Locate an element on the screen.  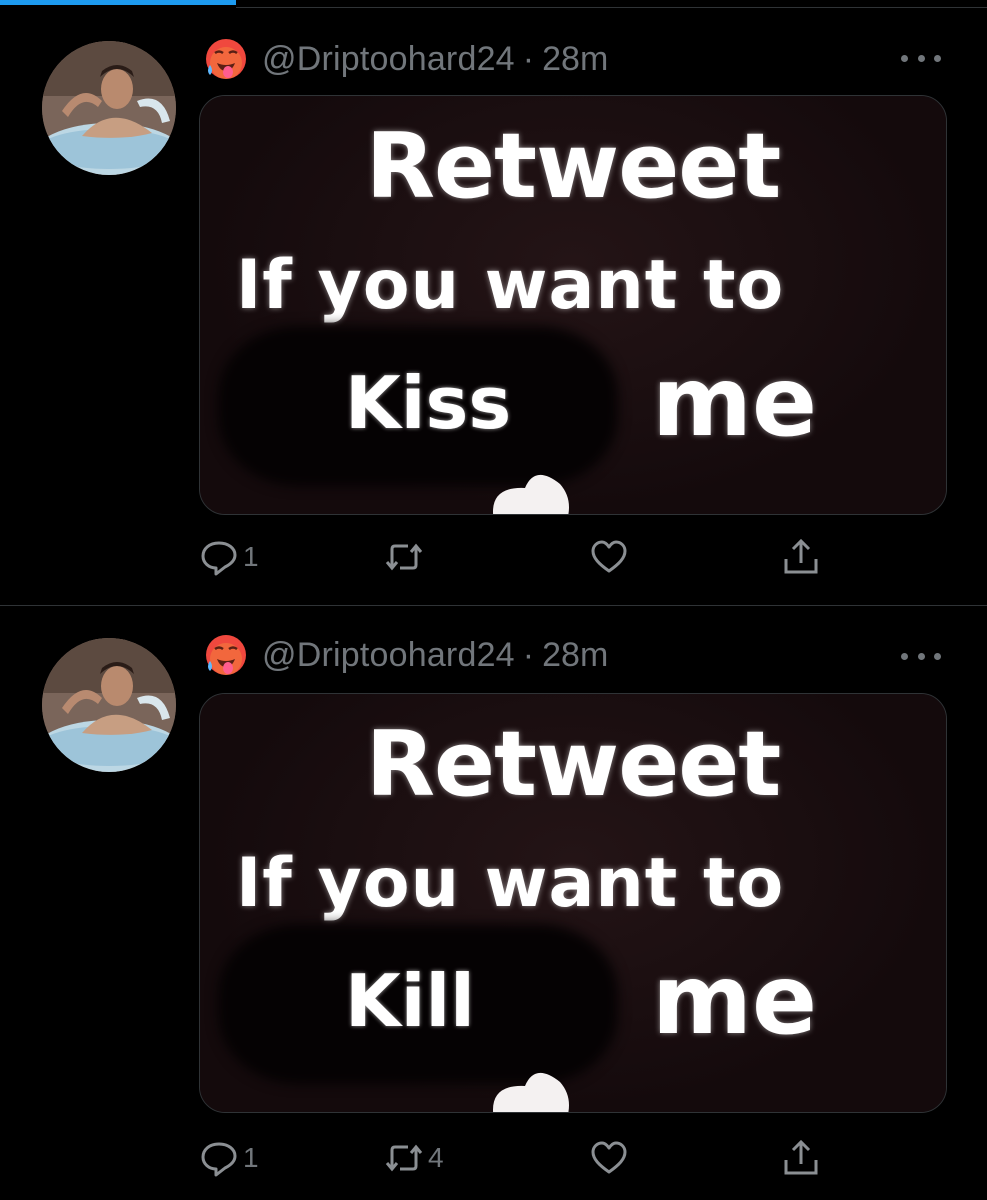
progress-fill is located at coordinates (118, 2).